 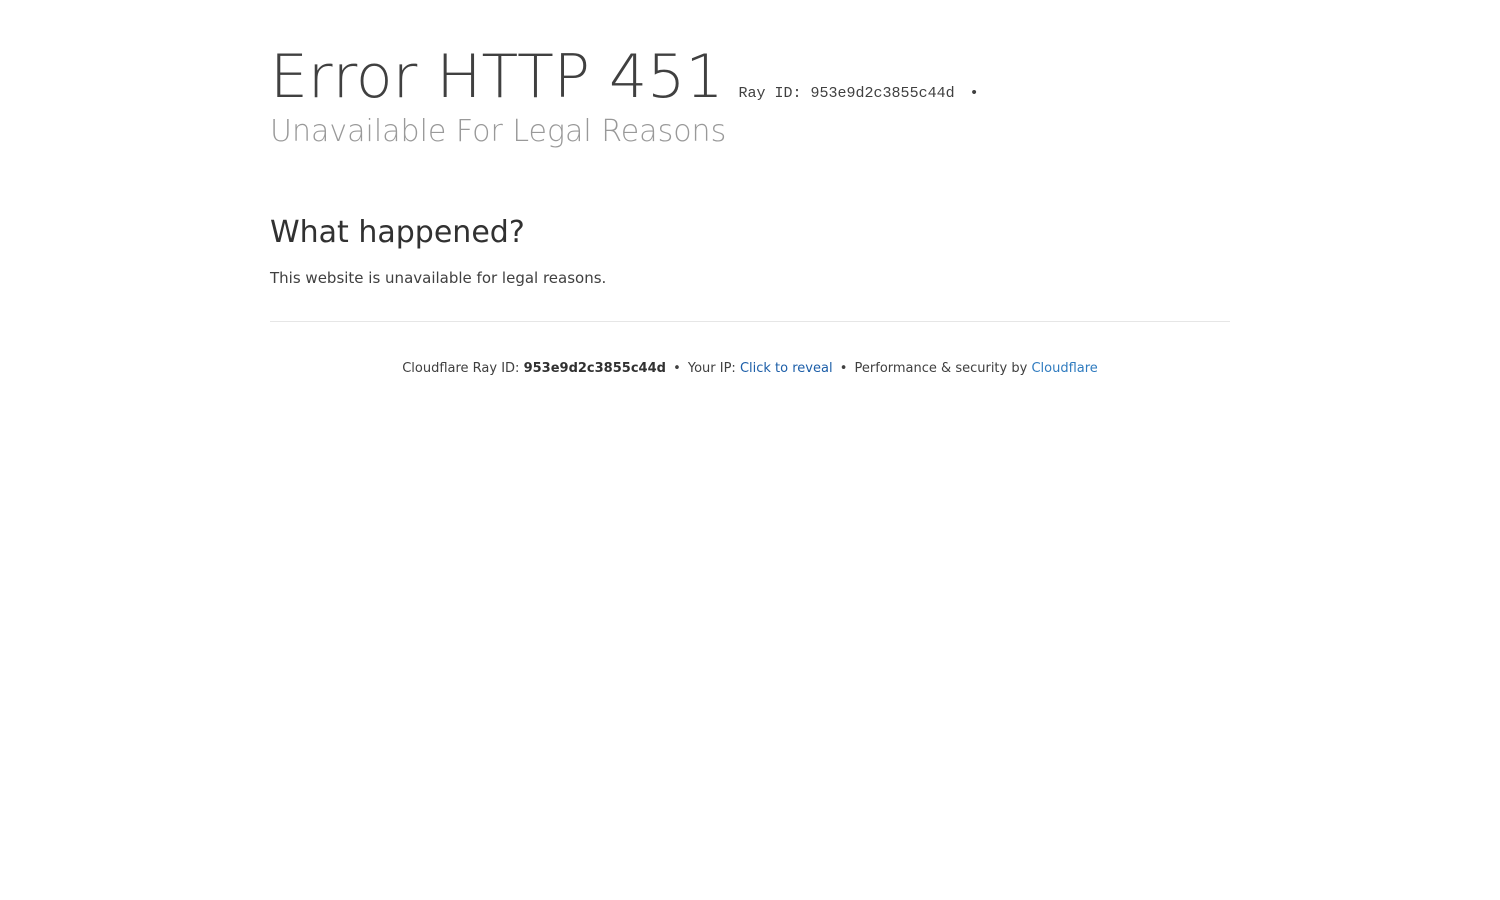 I want to click on what-happened-title: What happened?, so click(x=397, y=232).